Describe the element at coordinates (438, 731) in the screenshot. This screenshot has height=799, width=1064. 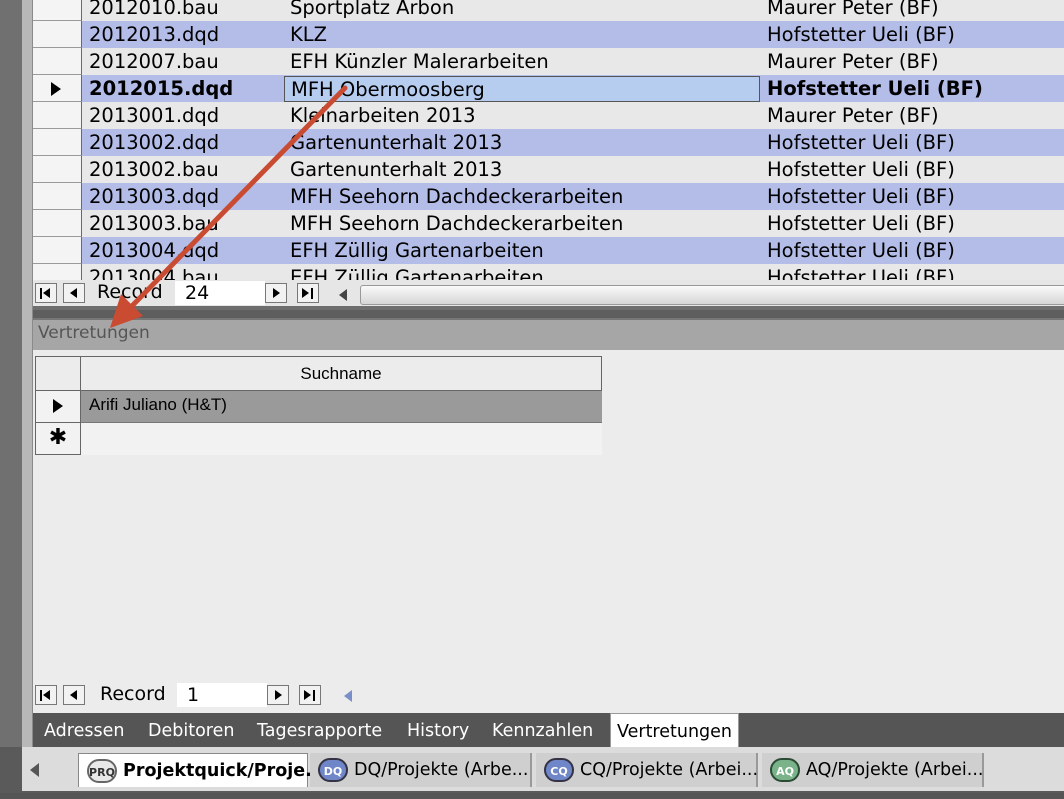
I see `tab-history: History` at that location.